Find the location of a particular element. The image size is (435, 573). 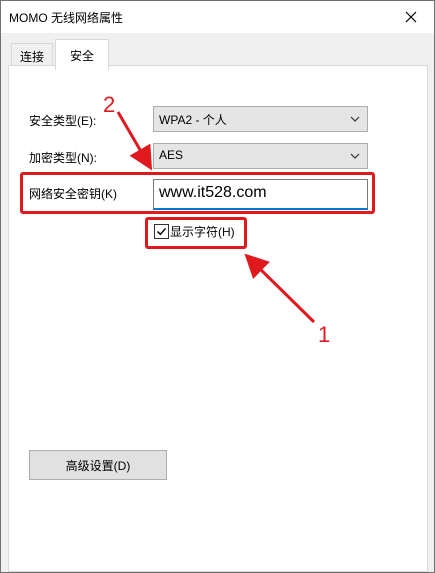

security-type-label: 安全类型(E): is located at coordinates (63, 121).